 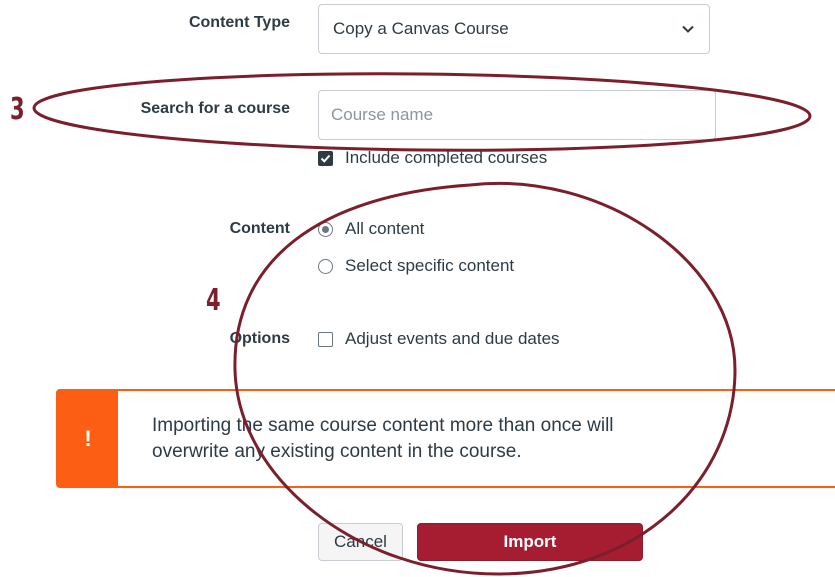 What do you see at coordinates (517, 115) in the screenshot?
I see `course-search-input` at bounding box center [517, 115].